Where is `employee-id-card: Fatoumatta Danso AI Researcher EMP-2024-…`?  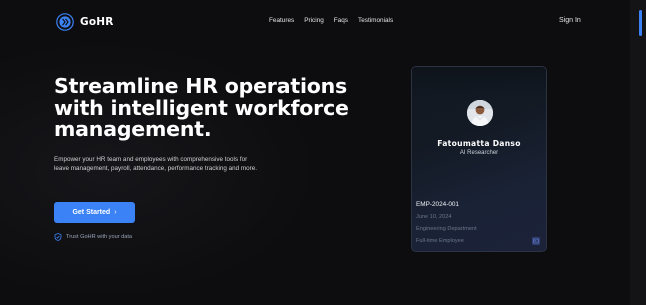 employee-id-card: Fatoumatta Danso AI Researcher EMP-2024-… is located at coordinates (479, 159).